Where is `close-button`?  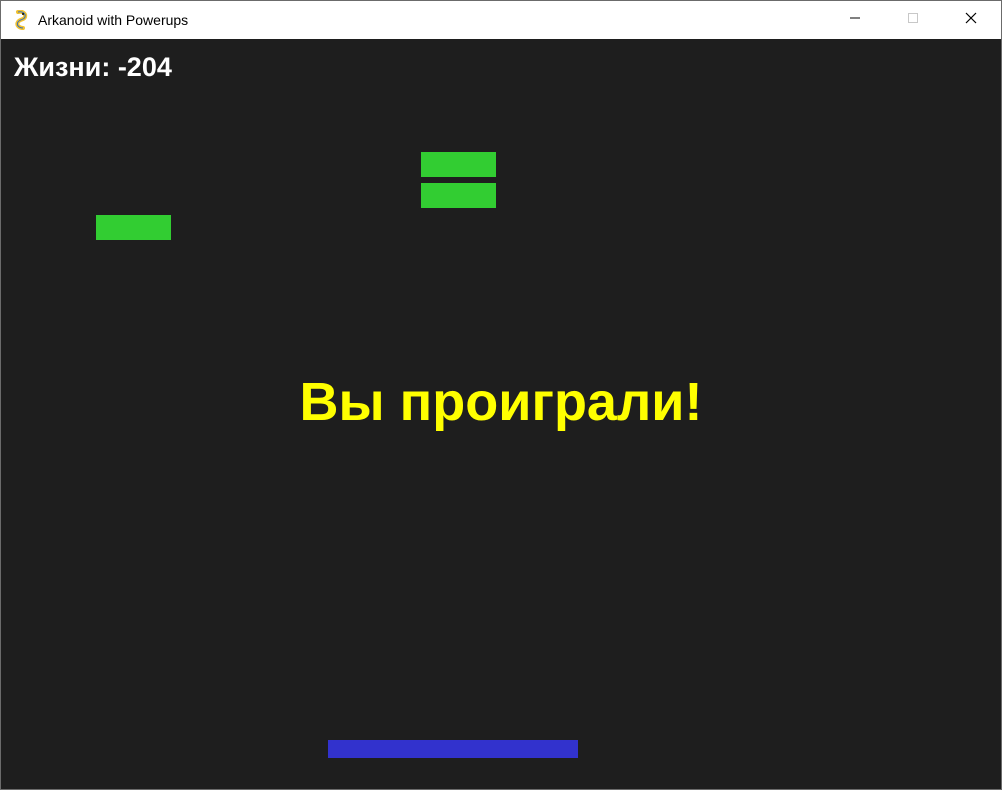 close-button is located at coordinates (971, 20).